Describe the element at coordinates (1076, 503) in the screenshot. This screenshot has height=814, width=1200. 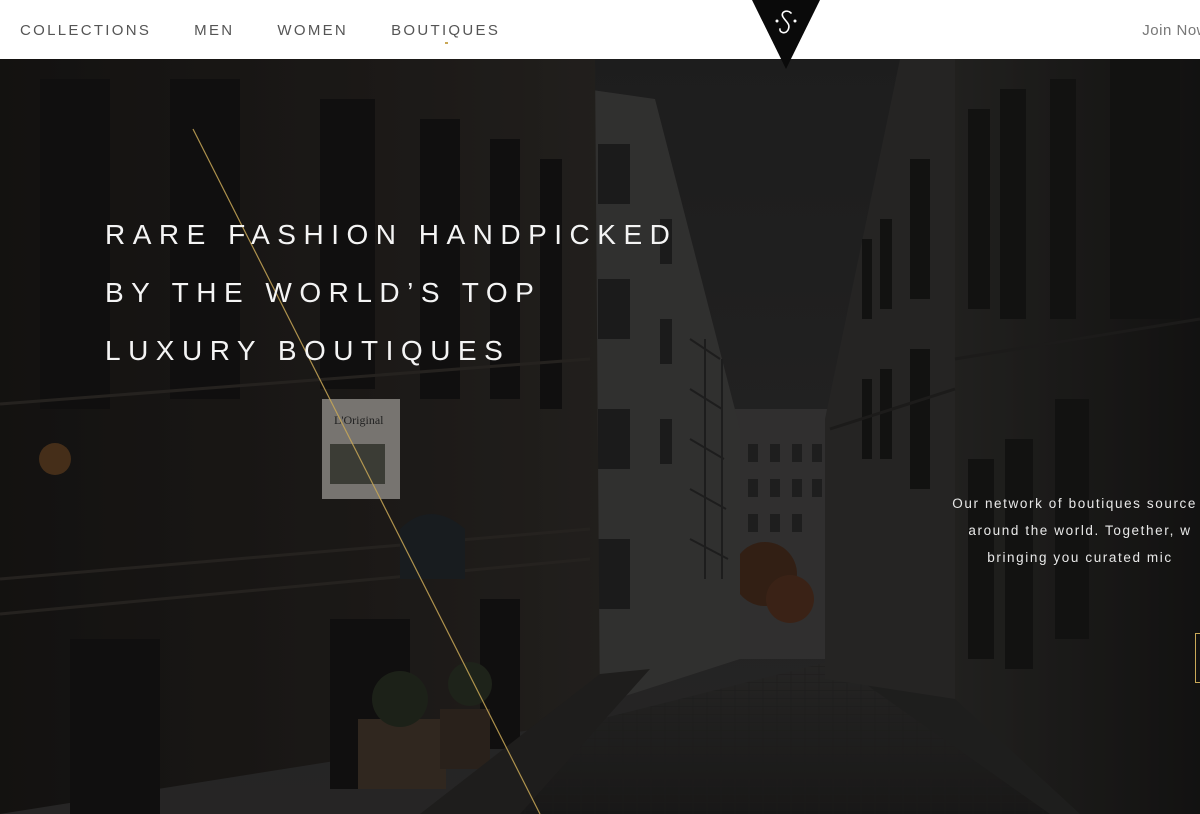
I see `hero-description-line: Our network of boutiques source t` at that location.